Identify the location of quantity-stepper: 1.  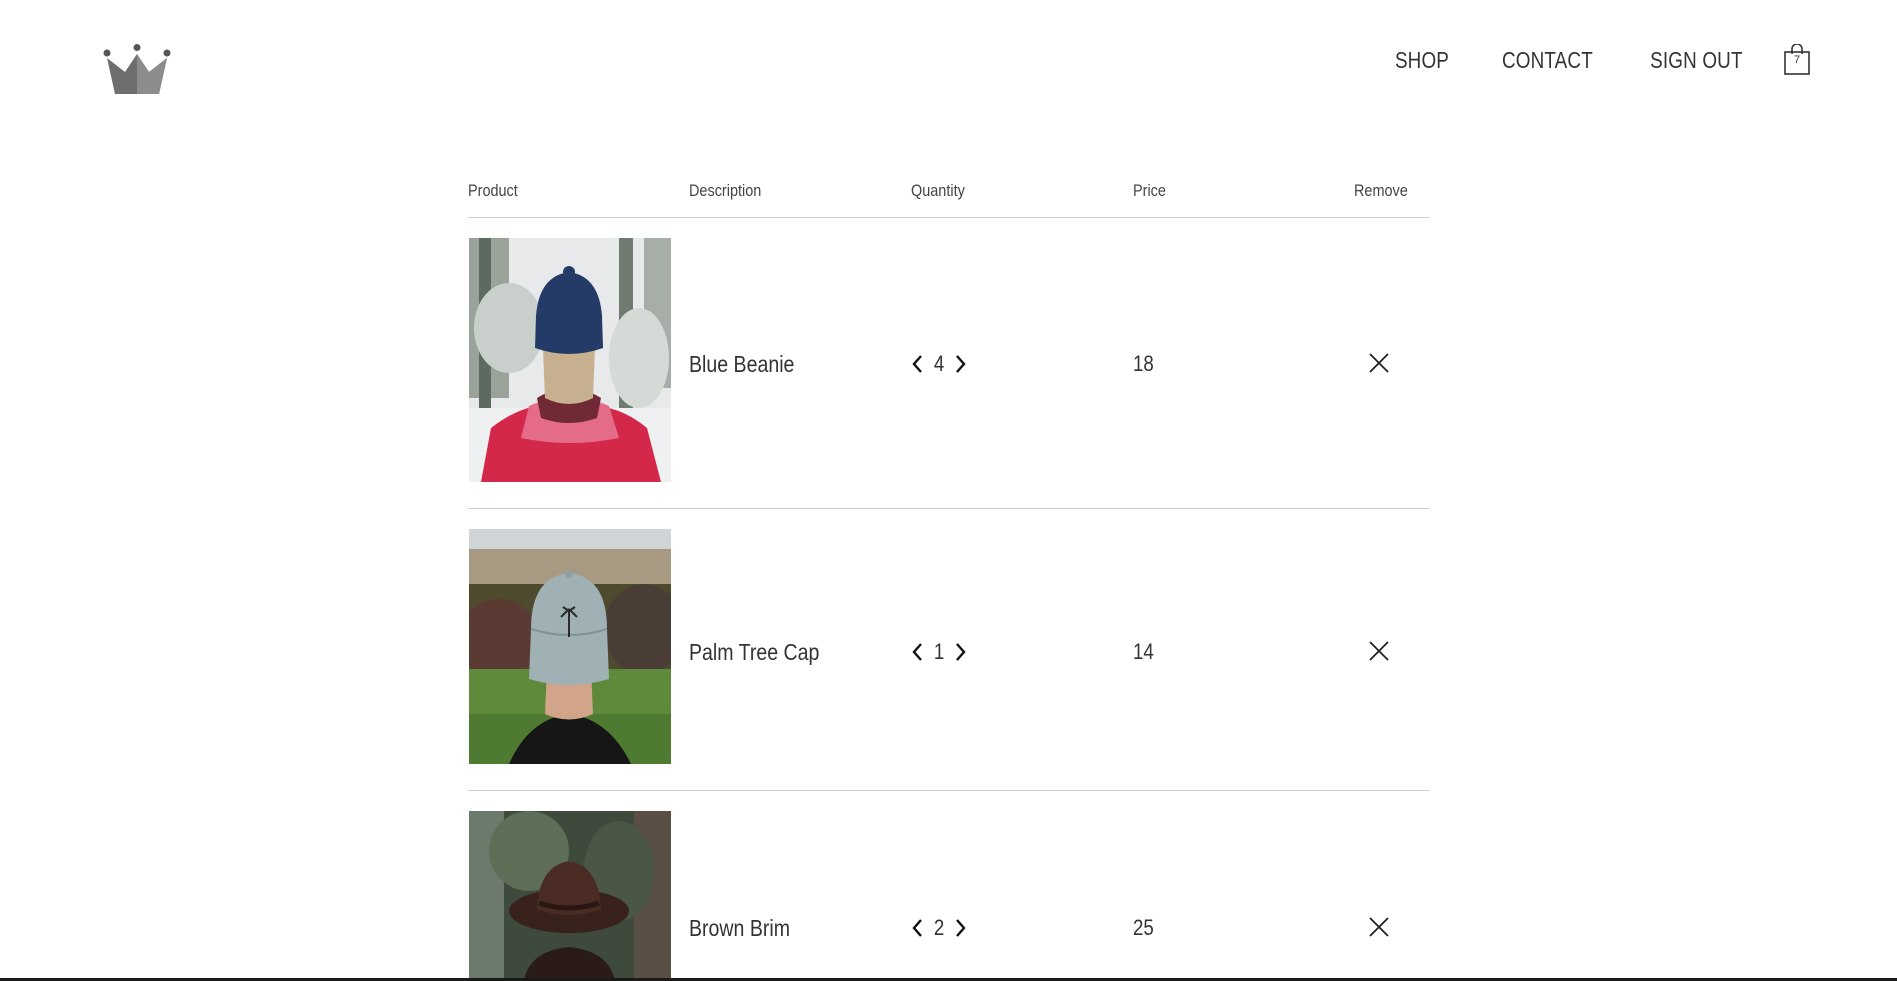
(939, 652).